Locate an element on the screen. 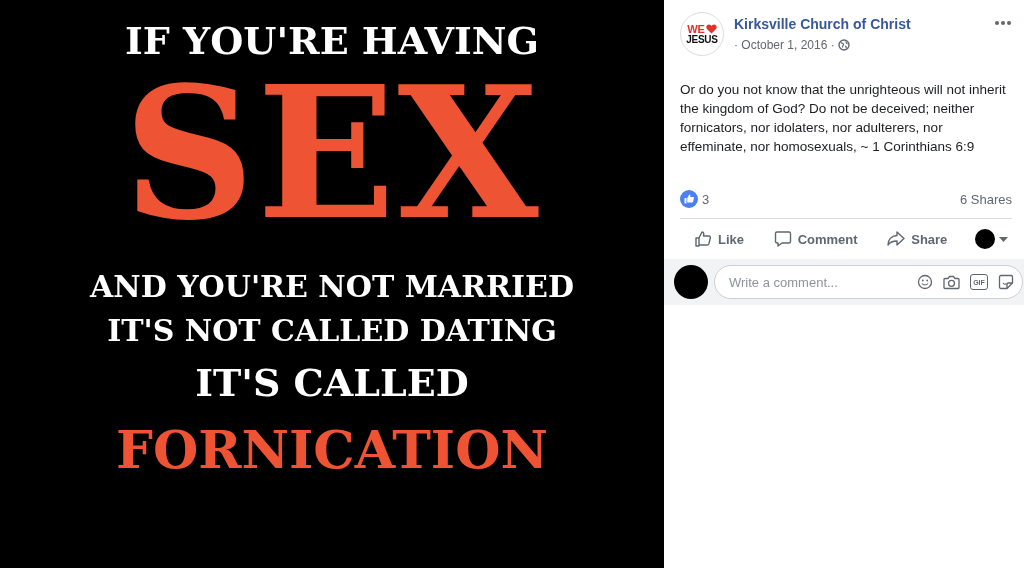 The height and width of the screenshot is (568, 1024). camera-icon is located at coordinates (951, 282).